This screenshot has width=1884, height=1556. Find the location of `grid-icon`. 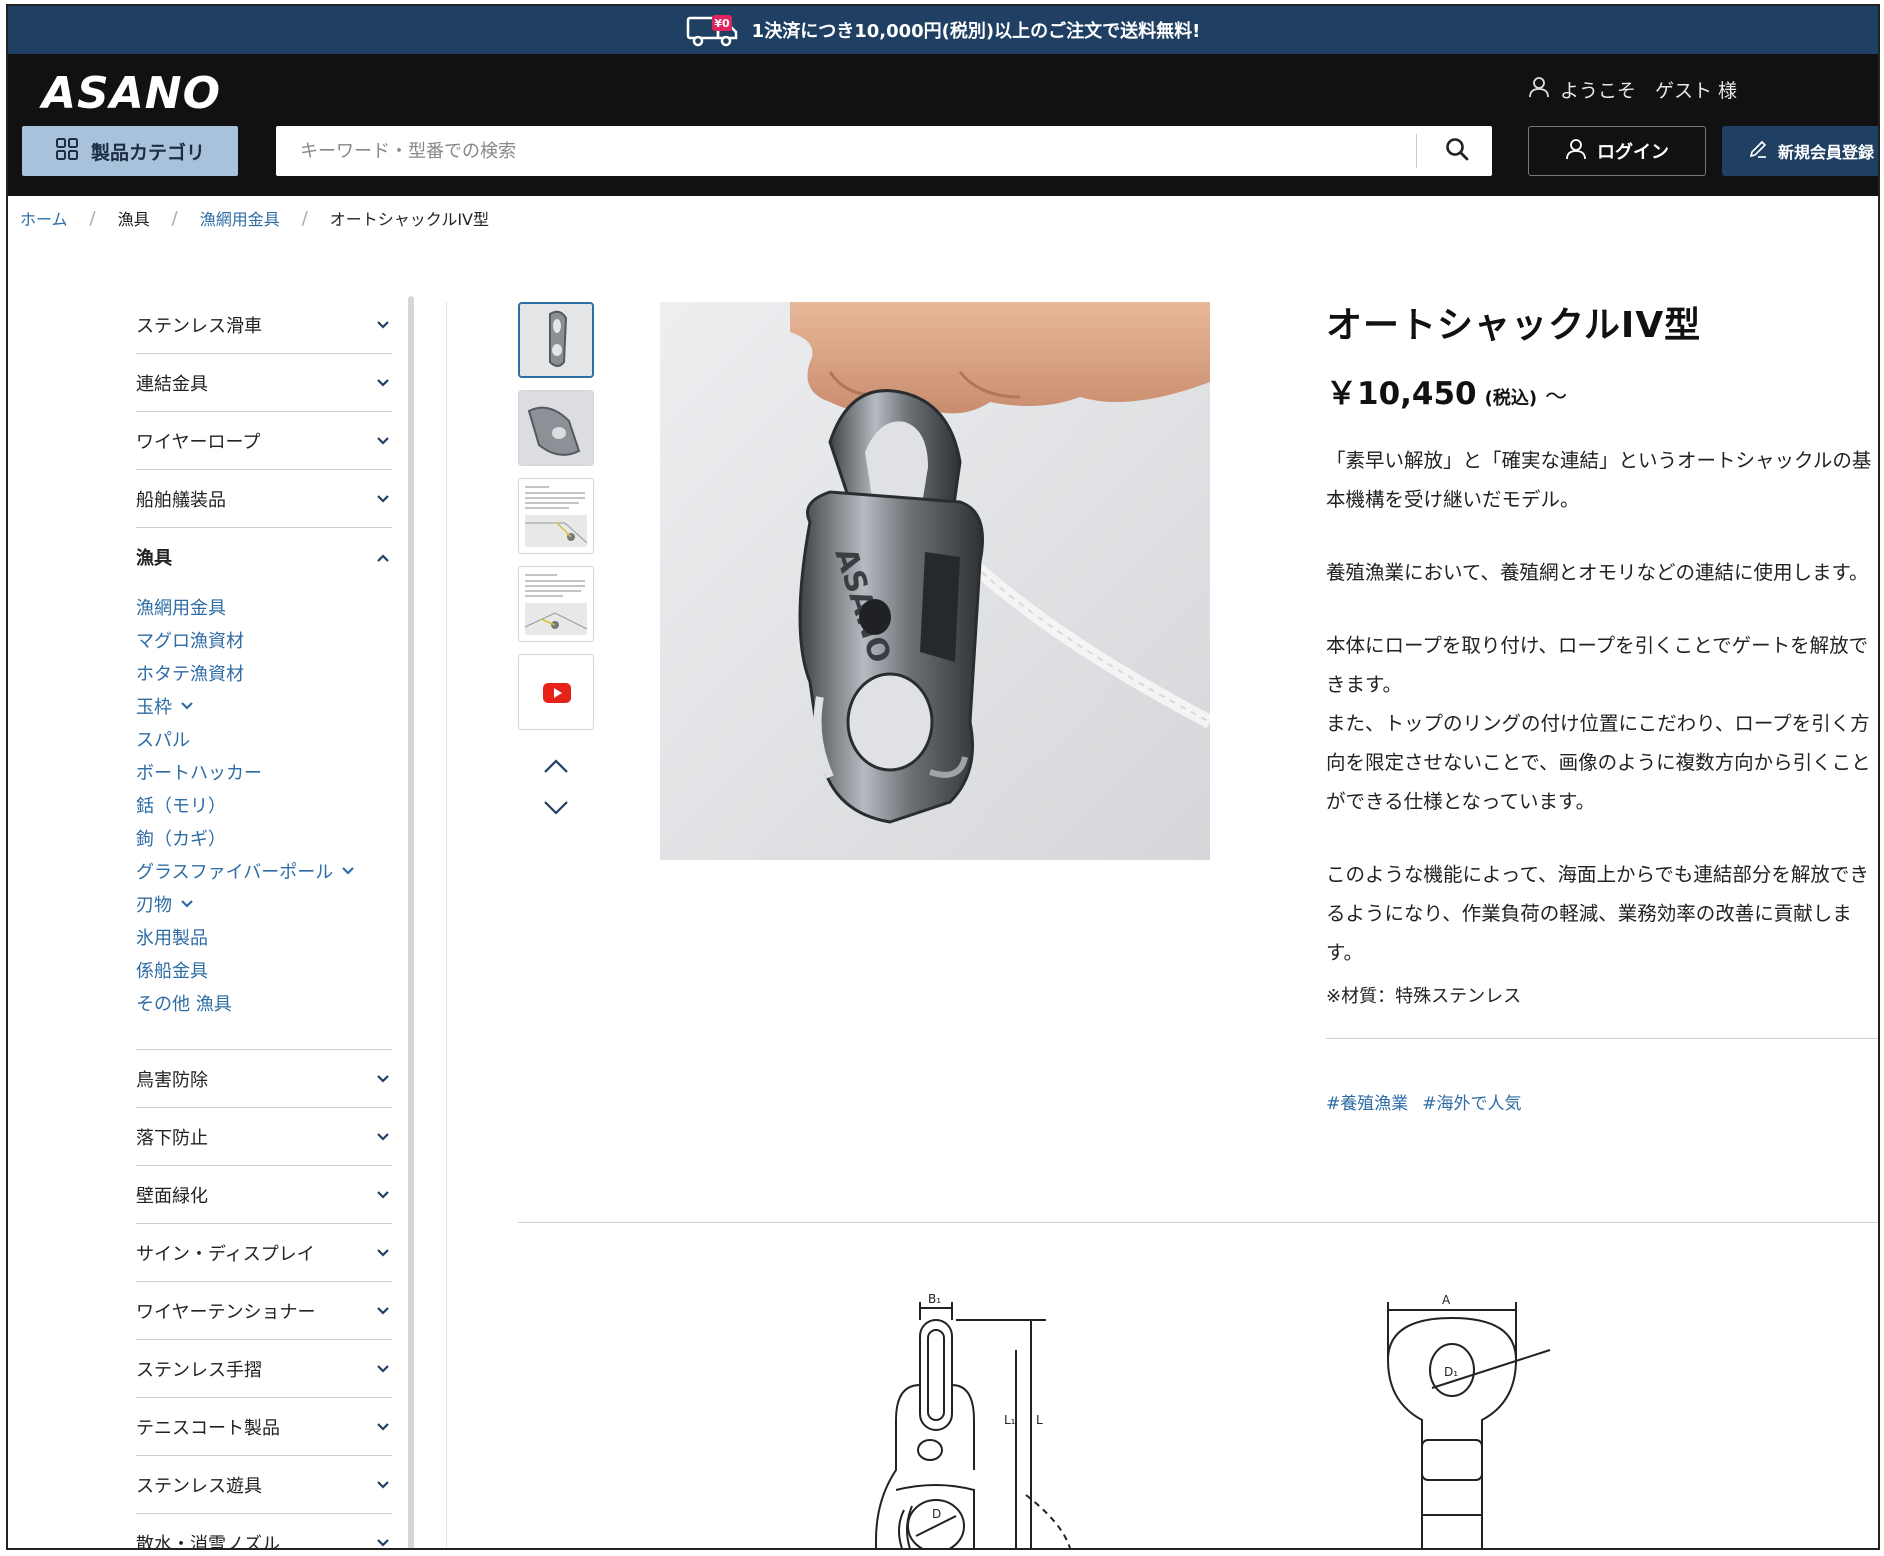

grid-icon is located at coordinates (67, 151).